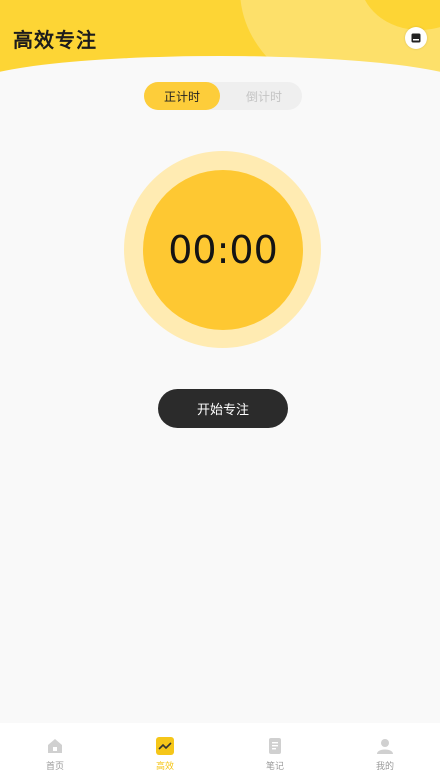 Image resolution: width=440 pixels, height=774 pixels. Describe the element at coordinates (182, 96) in the screenshot. I see `tab-count-up: 正计时` at that location.